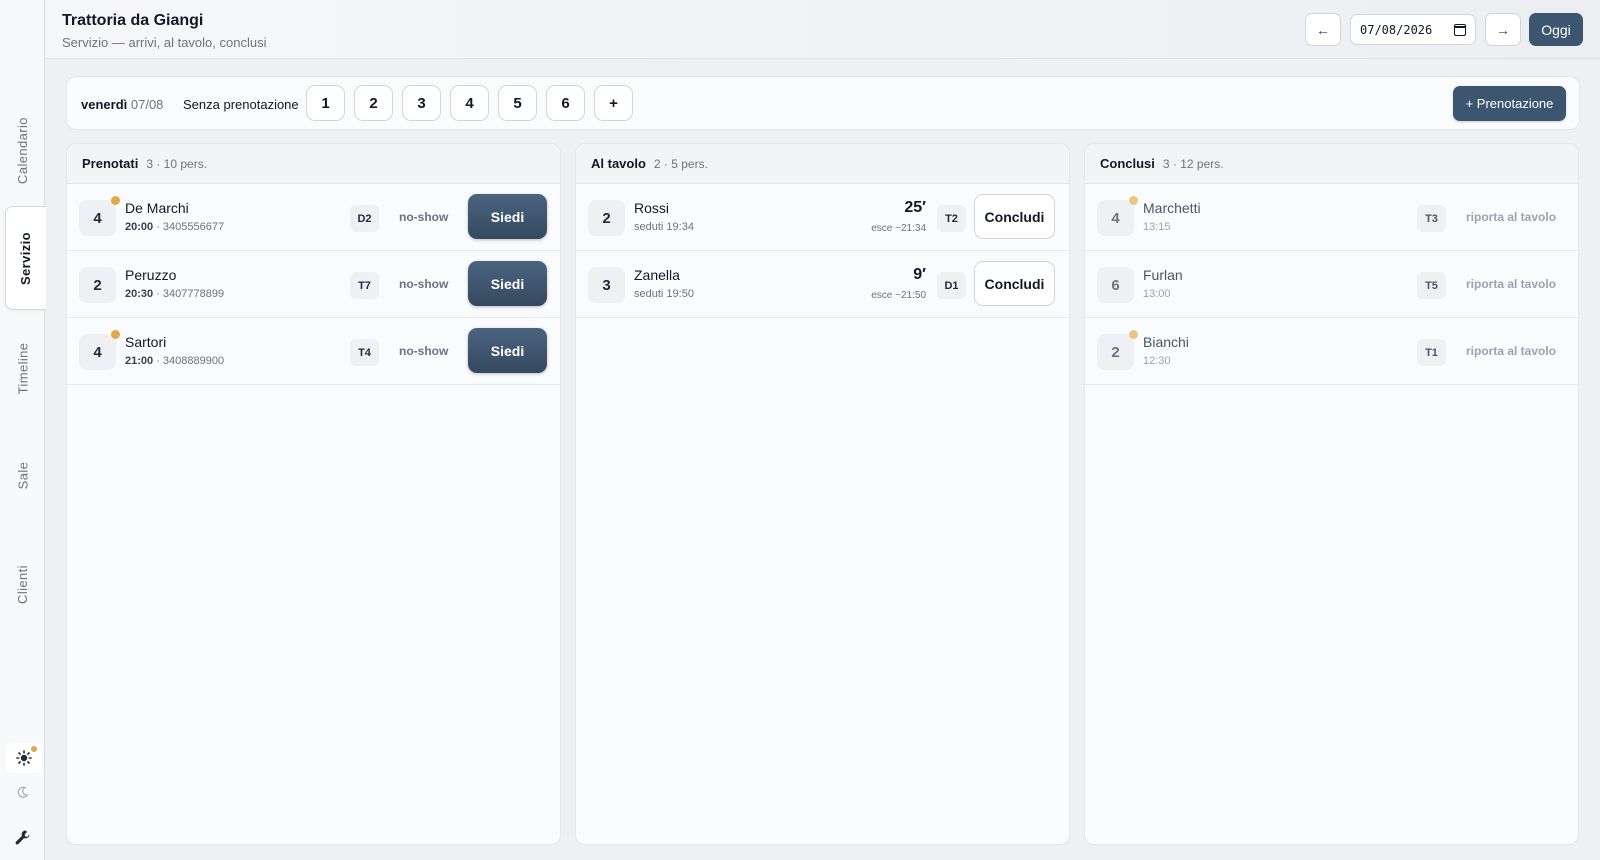 The image size is (1600, 860). I want to click on walkin-size-2-button: 2, so click(373, 103).